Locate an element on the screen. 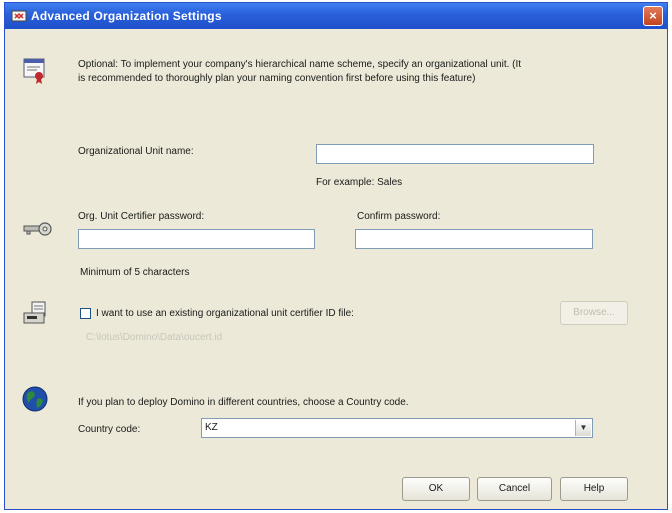  window-title: Advanced Organization Settings is located at coordinates (126, 16).